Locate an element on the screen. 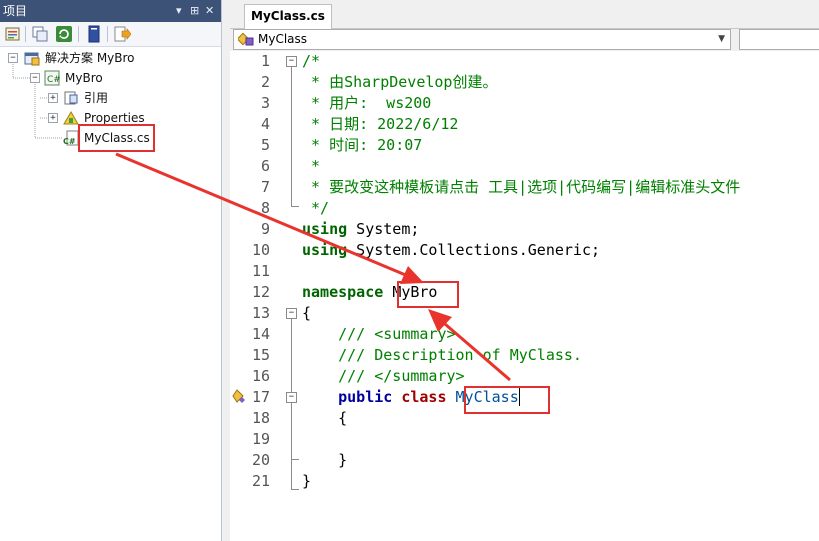 This screenshot has height=541, width=819. bookmark-icon is located at coordinates (240, 397).